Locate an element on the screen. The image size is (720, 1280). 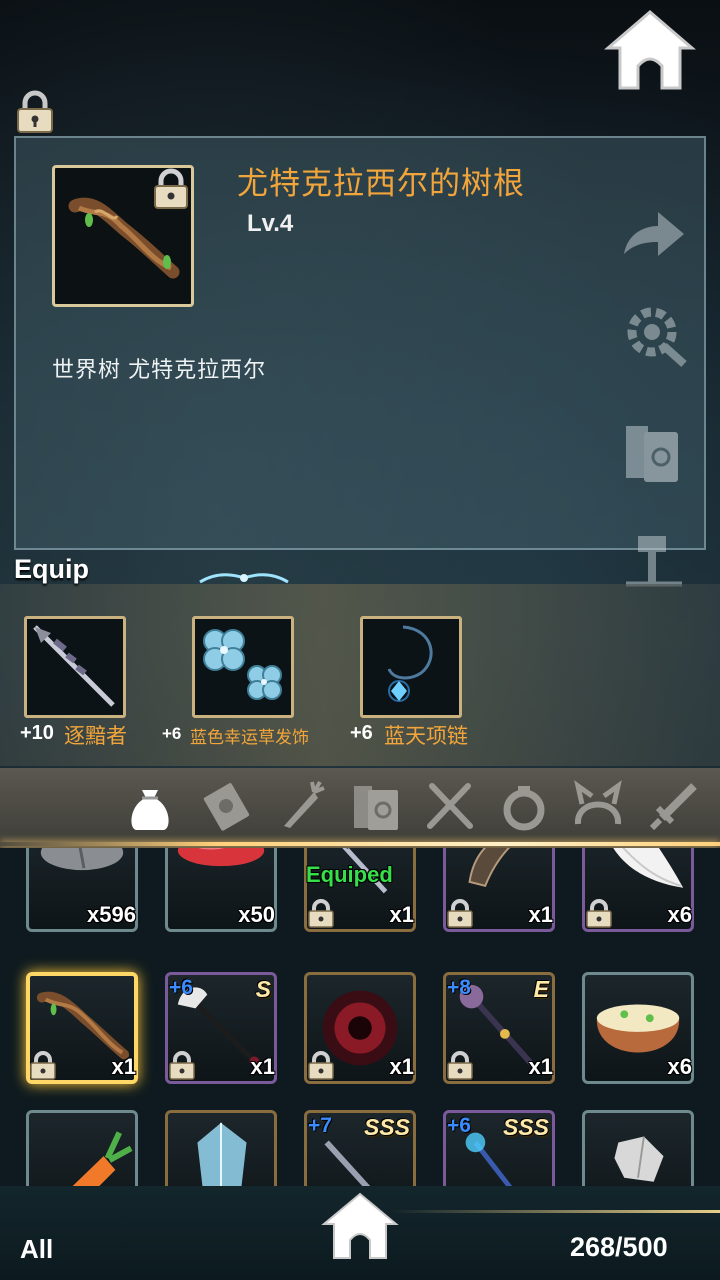
spear-icon is located at coordinates (74, 666).